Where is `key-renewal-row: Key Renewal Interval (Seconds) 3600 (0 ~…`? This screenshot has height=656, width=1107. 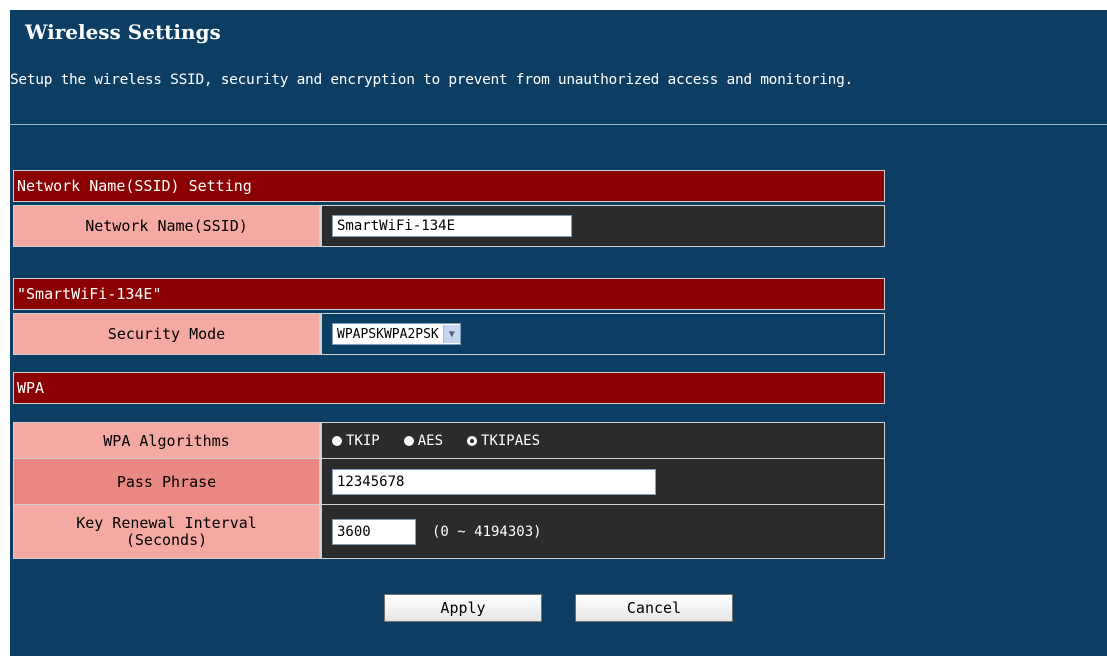
key-renewal-row: Key Renewal Interval (Seconds) 3600 (0 ~… is located at coordinates (449, 531).